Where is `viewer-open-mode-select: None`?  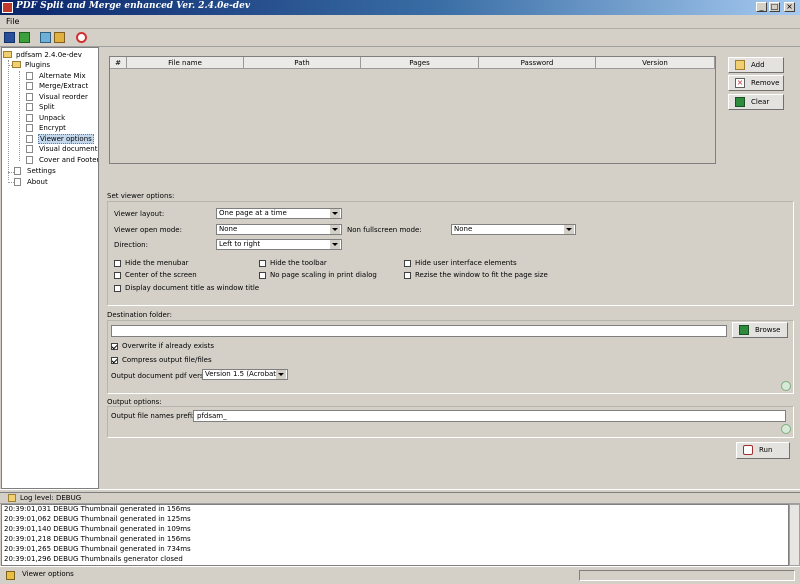
viewer-open-mode-select: None is located at coordinates (279, 229).